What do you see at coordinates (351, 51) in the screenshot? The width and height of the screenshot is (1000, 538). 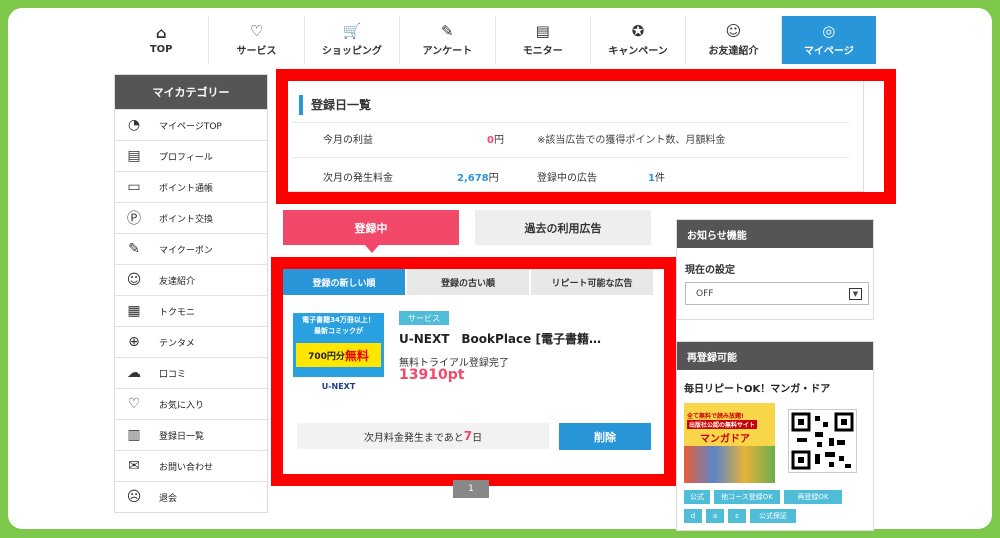 I see `nav-label: ショッピング` at bounding box center [351, 51].